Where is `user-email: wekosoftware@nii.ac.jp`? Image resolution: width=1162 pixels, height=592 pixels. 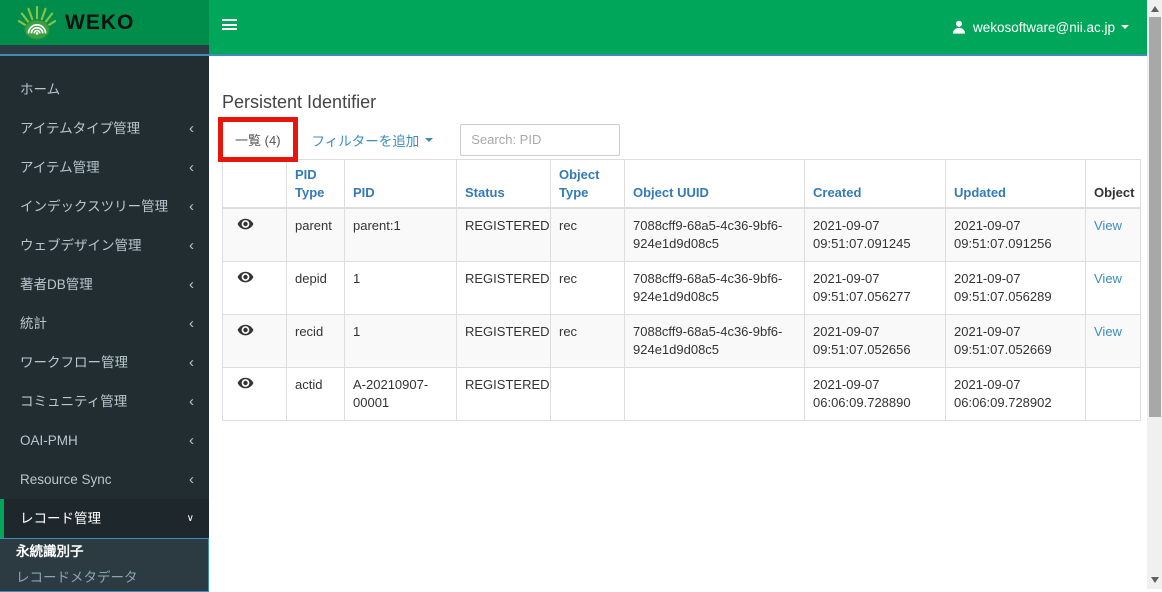 user-email: wekosoftware@nii.ac.jp is located at coordinates (1044, 27).